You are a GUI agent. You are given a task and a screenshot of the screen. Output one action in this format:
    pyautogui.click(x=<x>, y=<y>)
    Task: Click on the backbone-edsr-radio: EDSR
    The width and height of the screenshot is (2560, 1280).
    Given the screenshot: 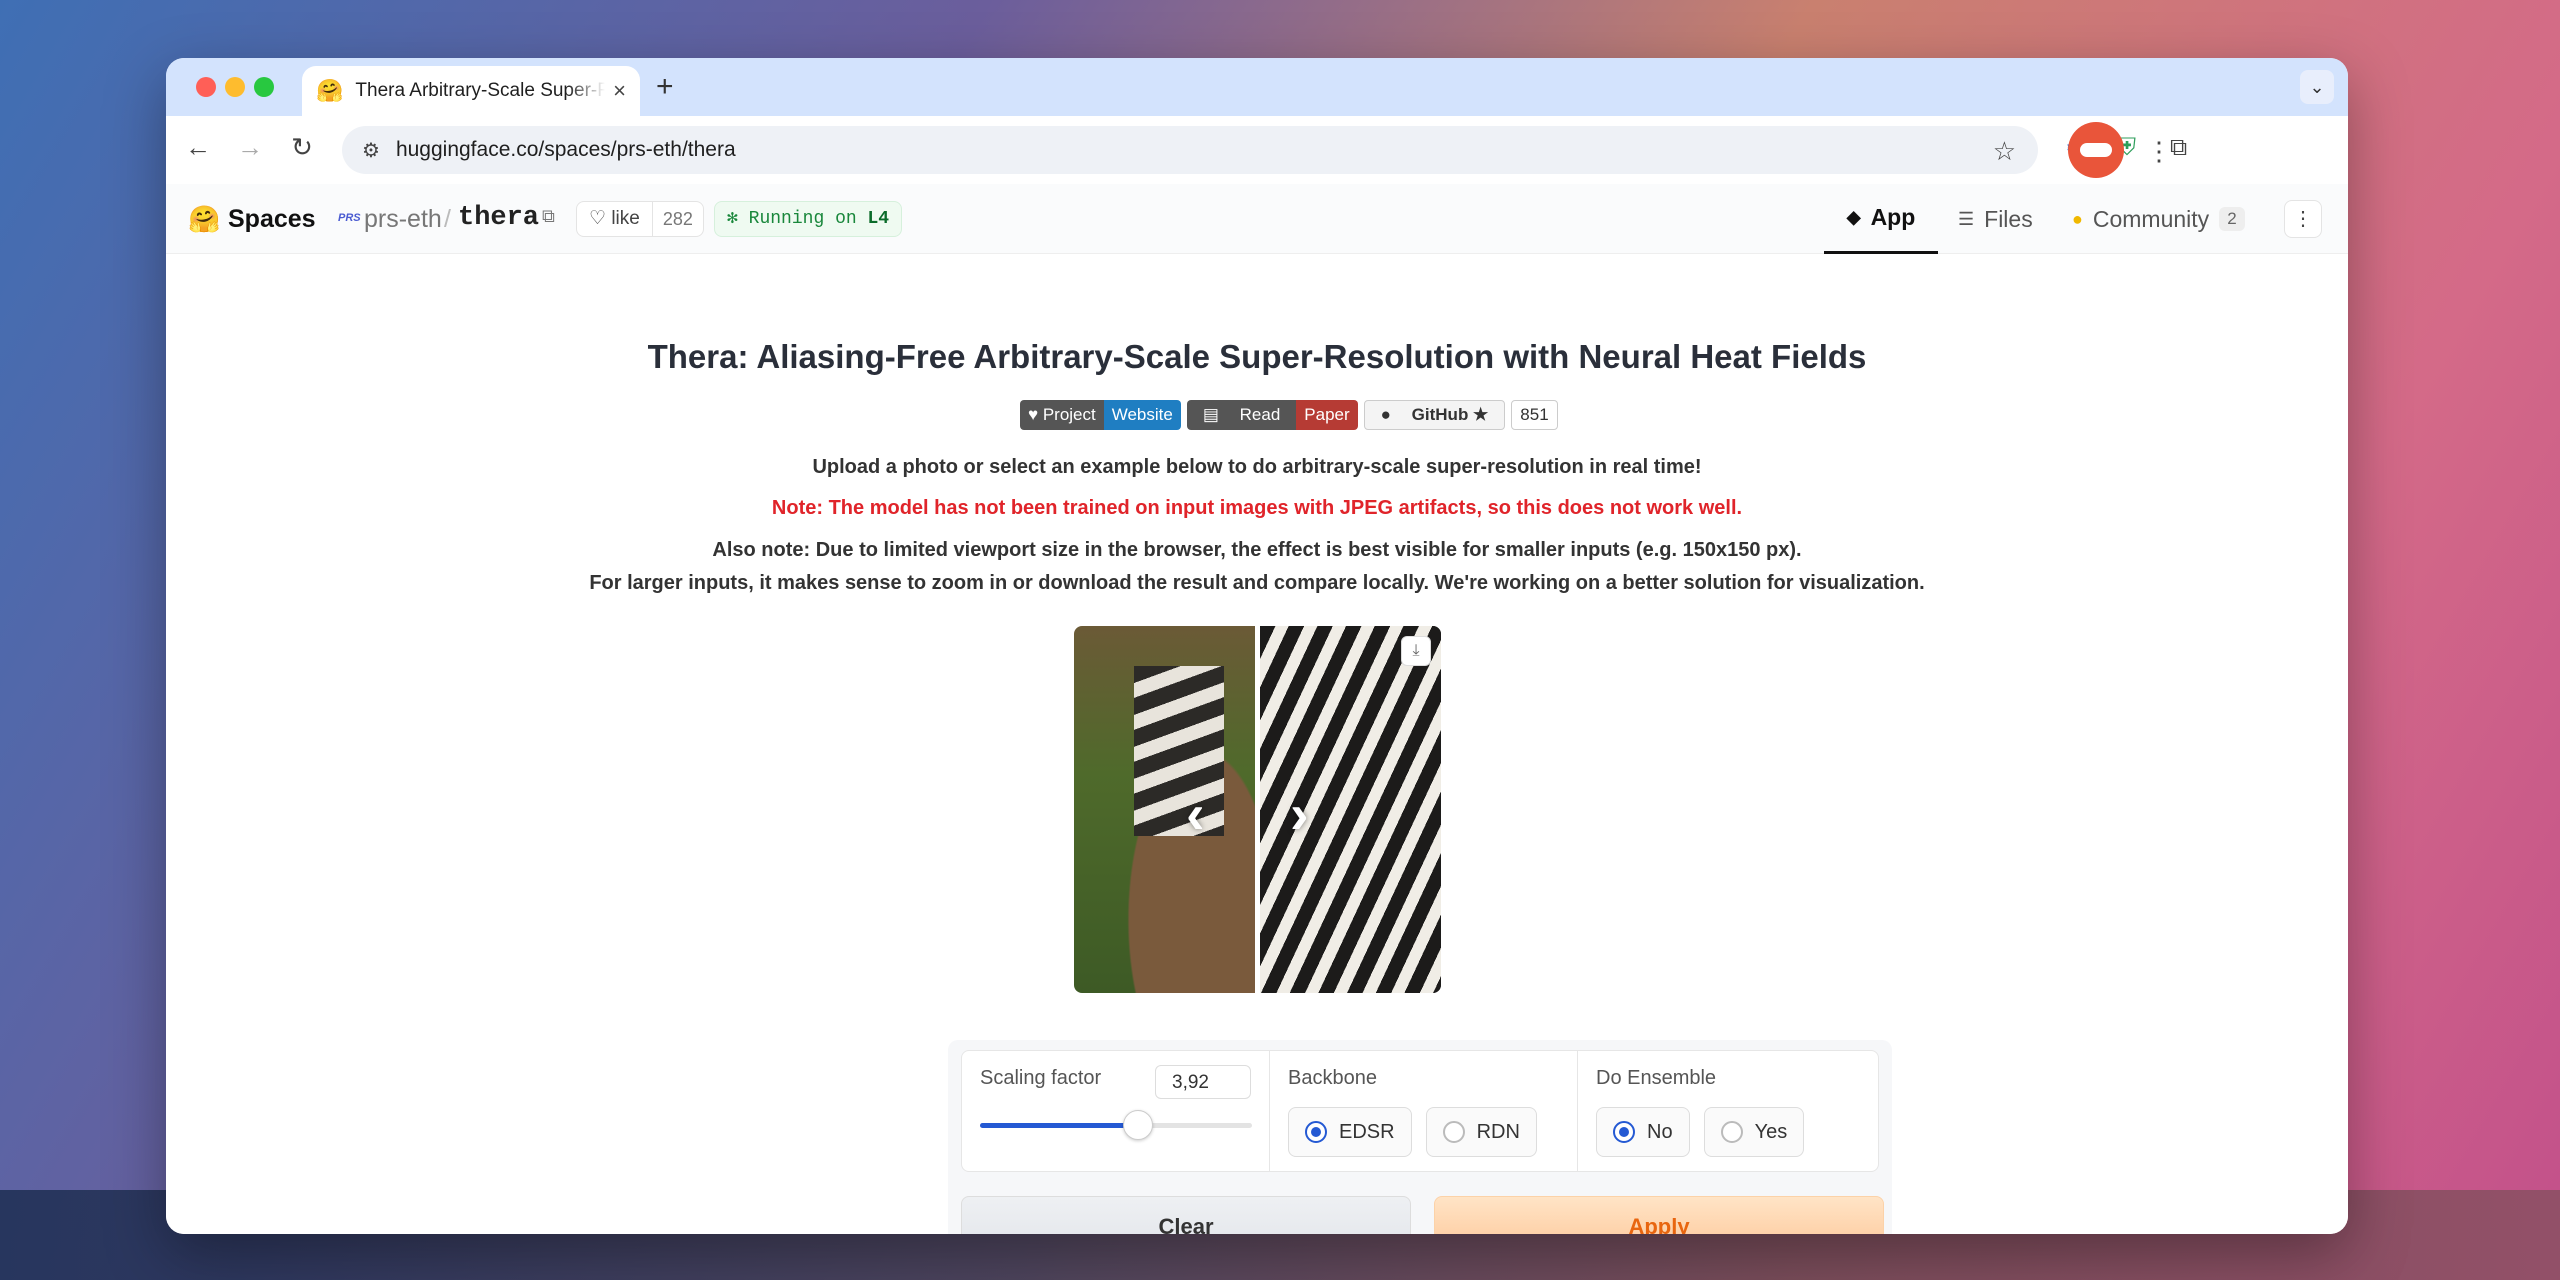 What is the action you would take?
    pyautogui.click(x=1350, y=1132)
    